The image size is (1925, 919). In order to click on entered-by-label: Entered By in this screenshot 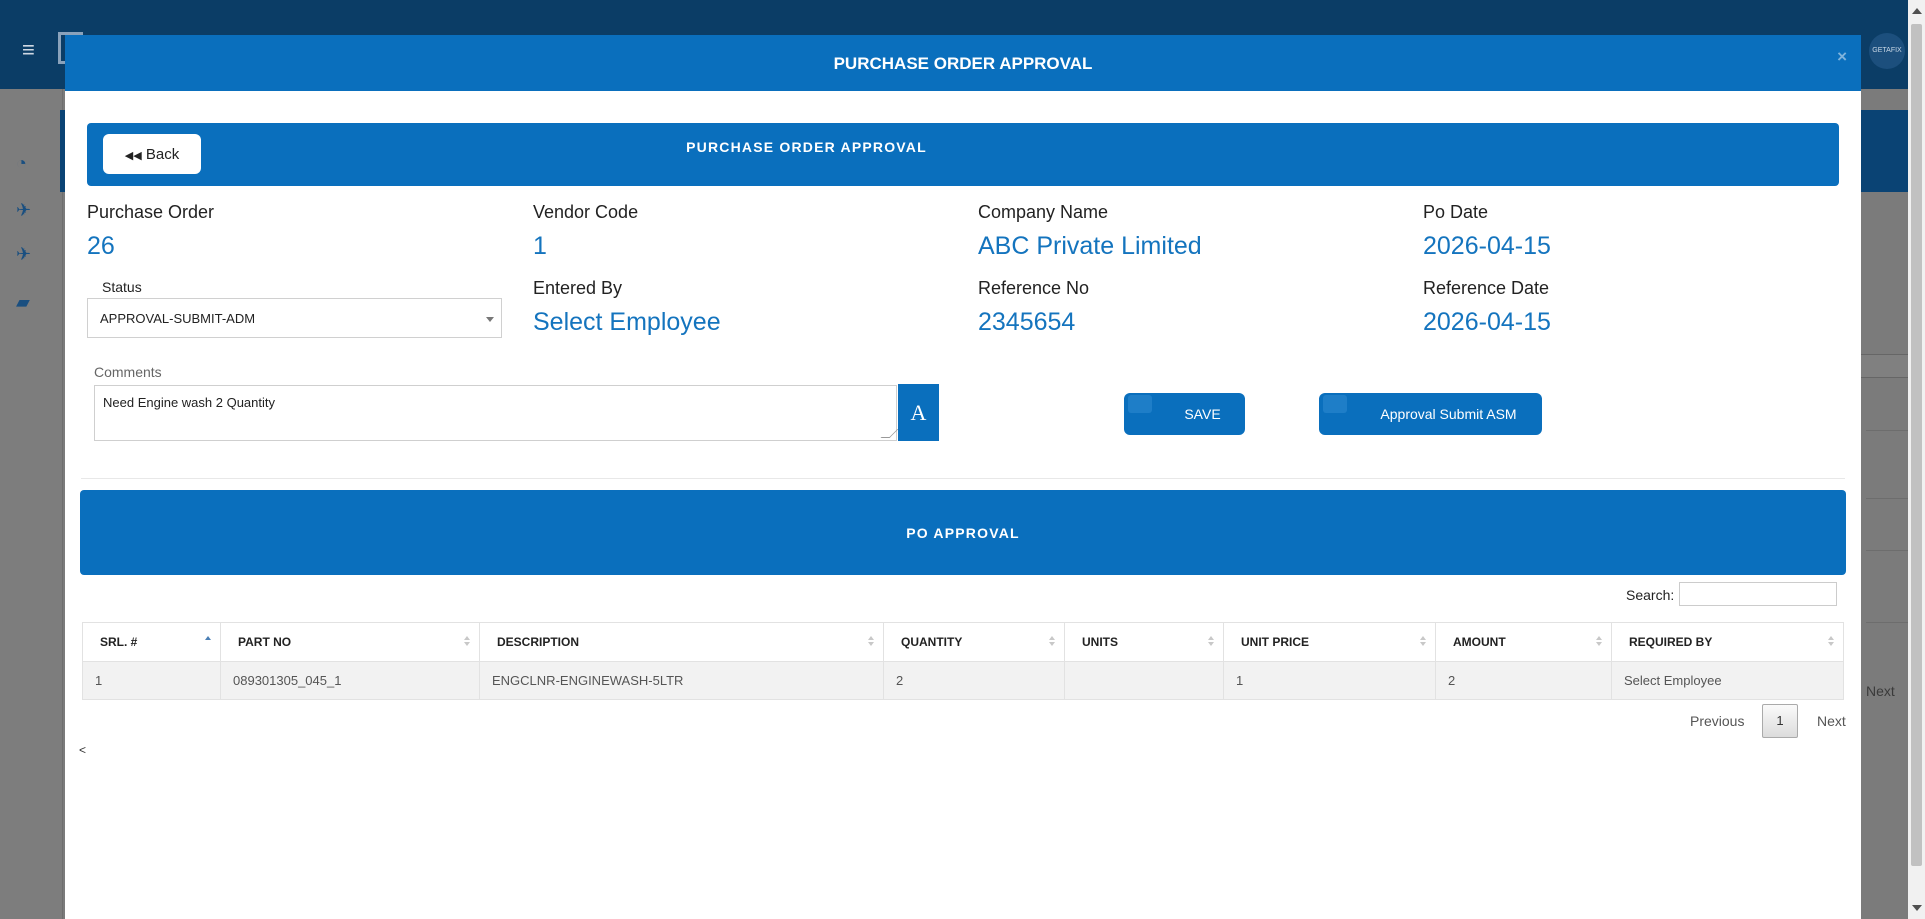, I will do `click(578, 288)`.